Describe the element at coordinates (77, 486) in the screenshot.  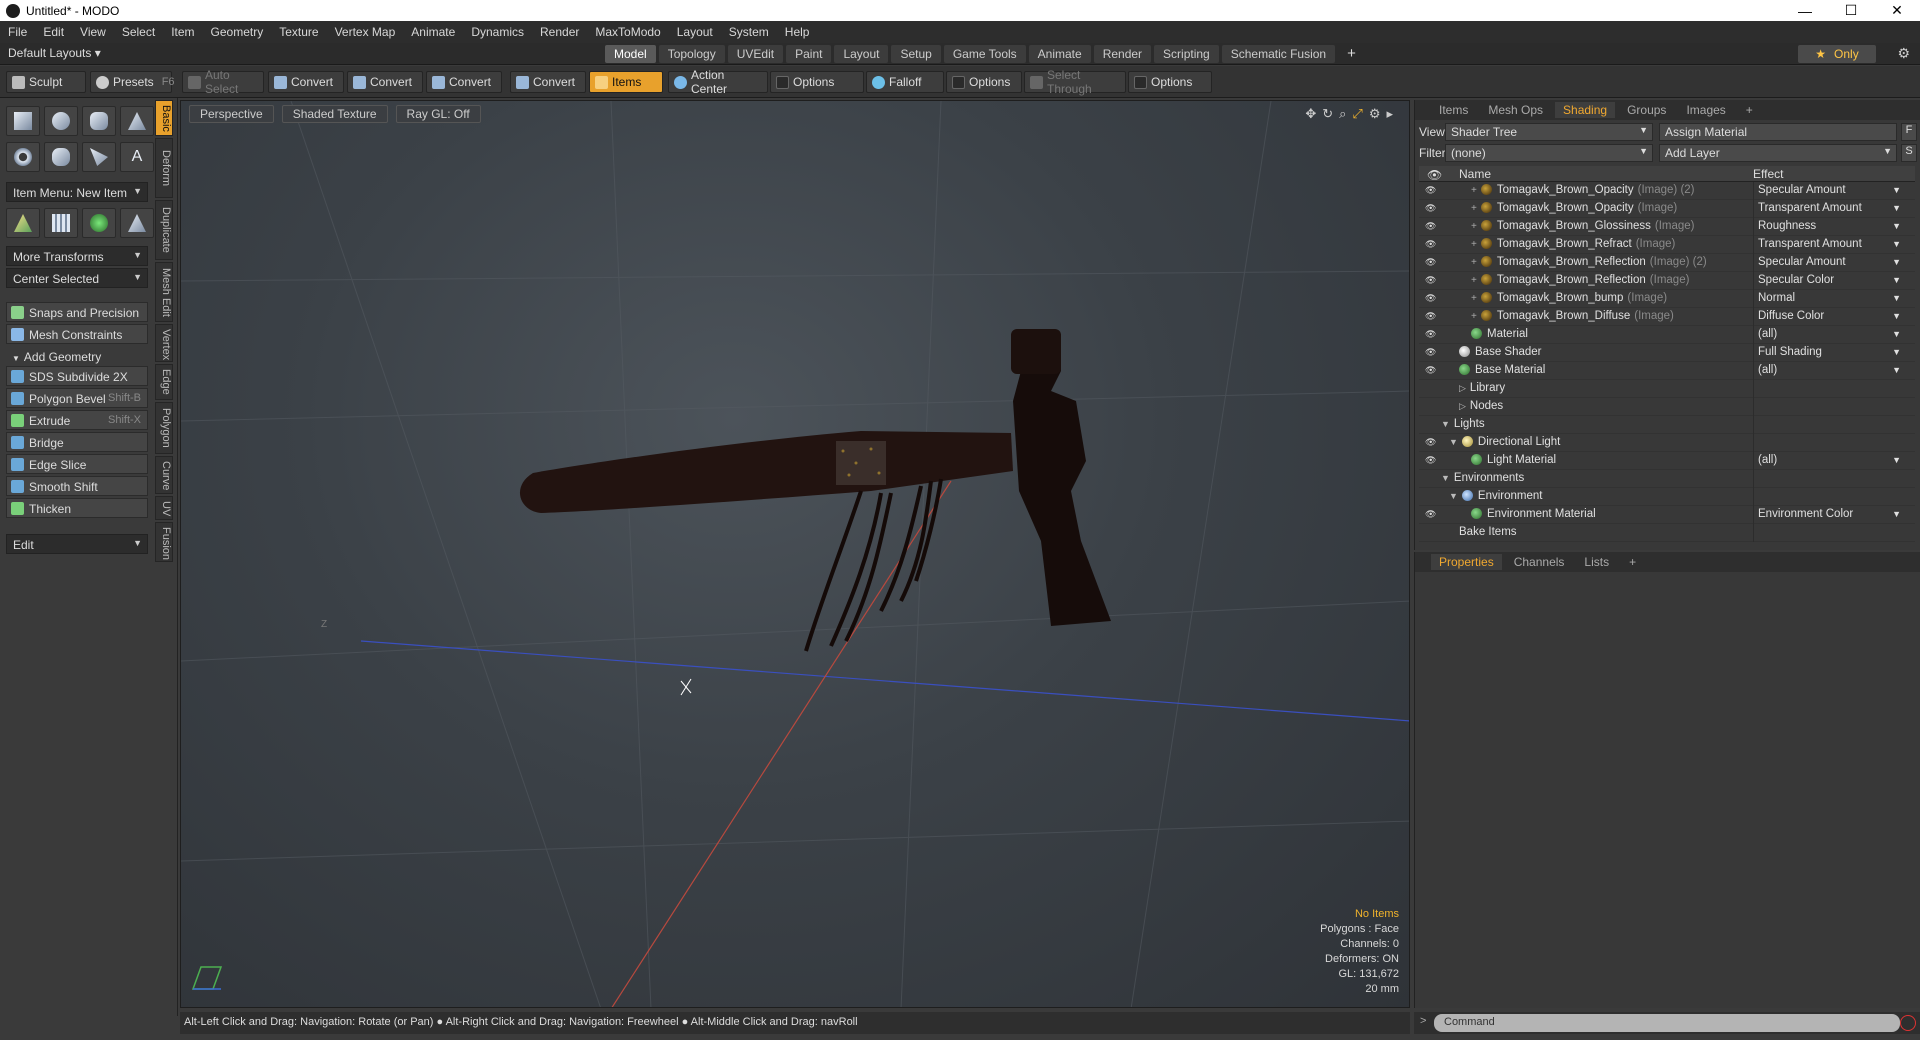
I see `tool-smooth-shift: Smooth Shift` at that location.